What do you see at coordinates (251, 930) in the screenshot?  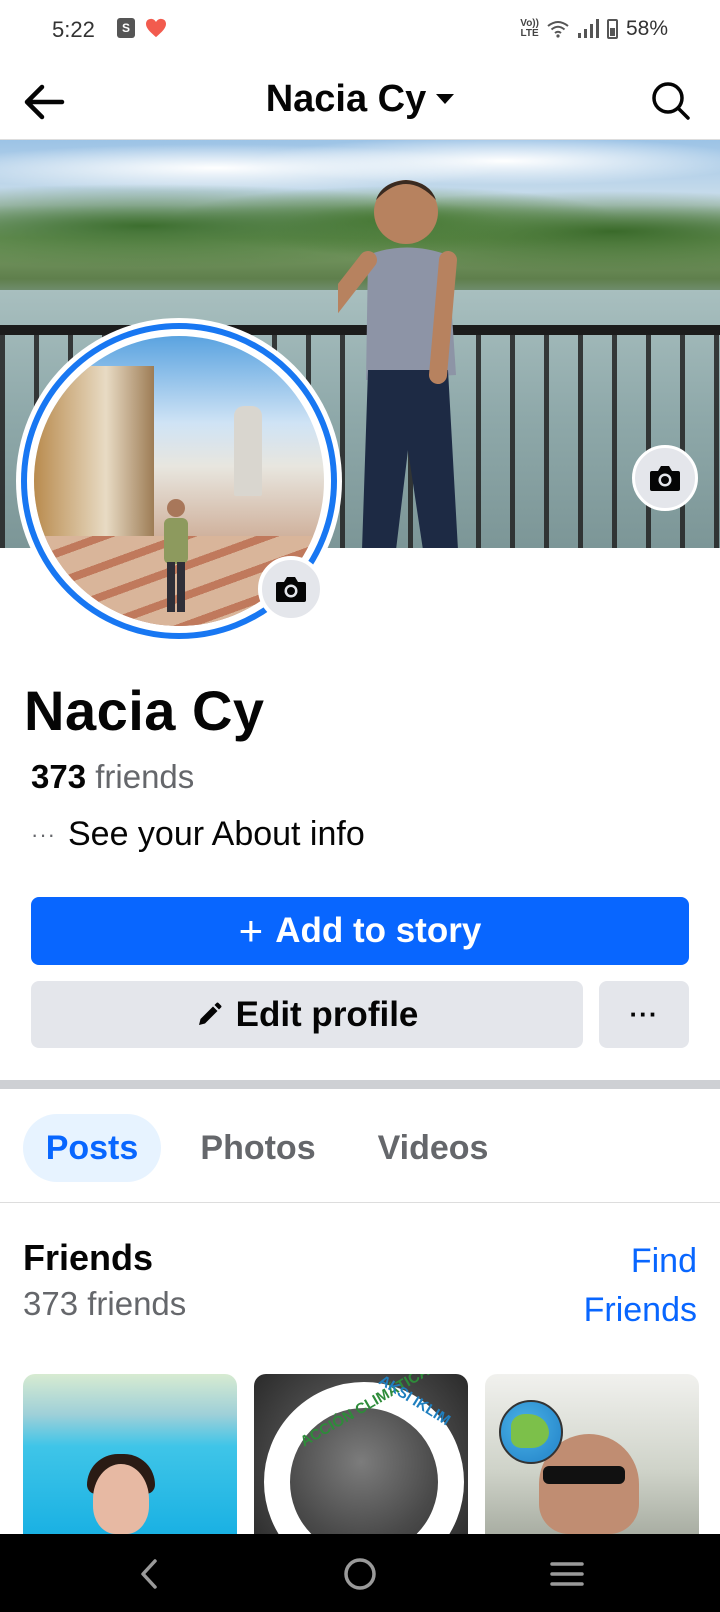 I see `plus-icon: +` at bounding box center [251, 930].